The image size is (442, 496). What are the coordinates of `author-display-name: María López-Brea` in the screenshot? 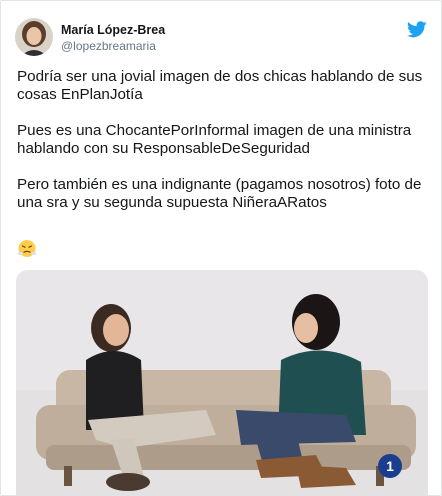 It's located at (113, 30).